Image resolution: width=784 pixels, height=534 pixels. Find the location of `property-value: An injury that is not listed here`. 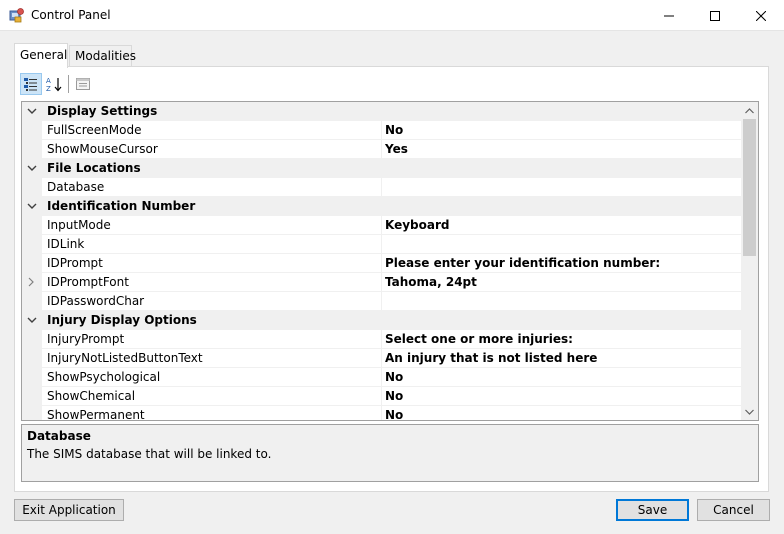

property-value: An injury that is not listed here is located at coordinates (491, 358).